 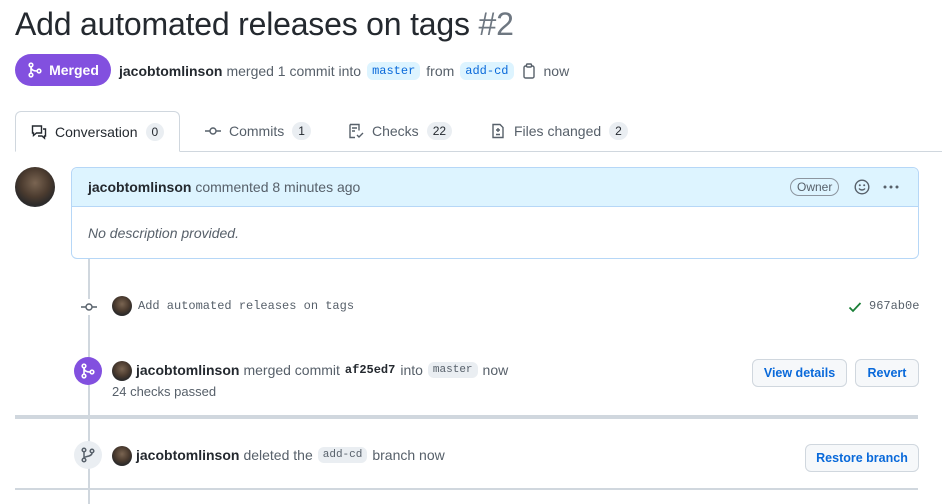 What do you see at coordinates (556, 71) in the screenshot?
I see `pr-time: now` at bounding box center [556, 71].